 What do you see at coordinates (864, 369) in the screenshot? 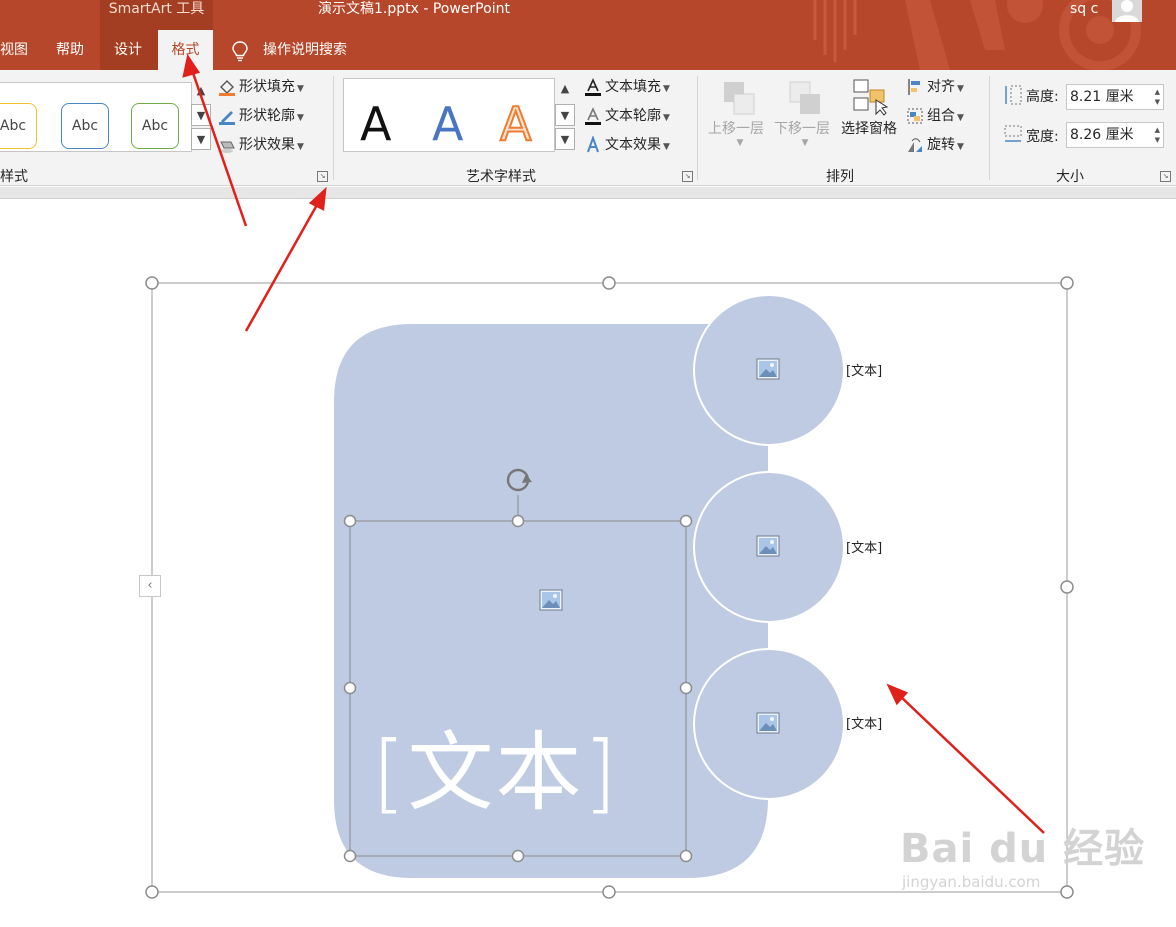
I see `node-text-1: [文本]` at bounding box center [864, 369].